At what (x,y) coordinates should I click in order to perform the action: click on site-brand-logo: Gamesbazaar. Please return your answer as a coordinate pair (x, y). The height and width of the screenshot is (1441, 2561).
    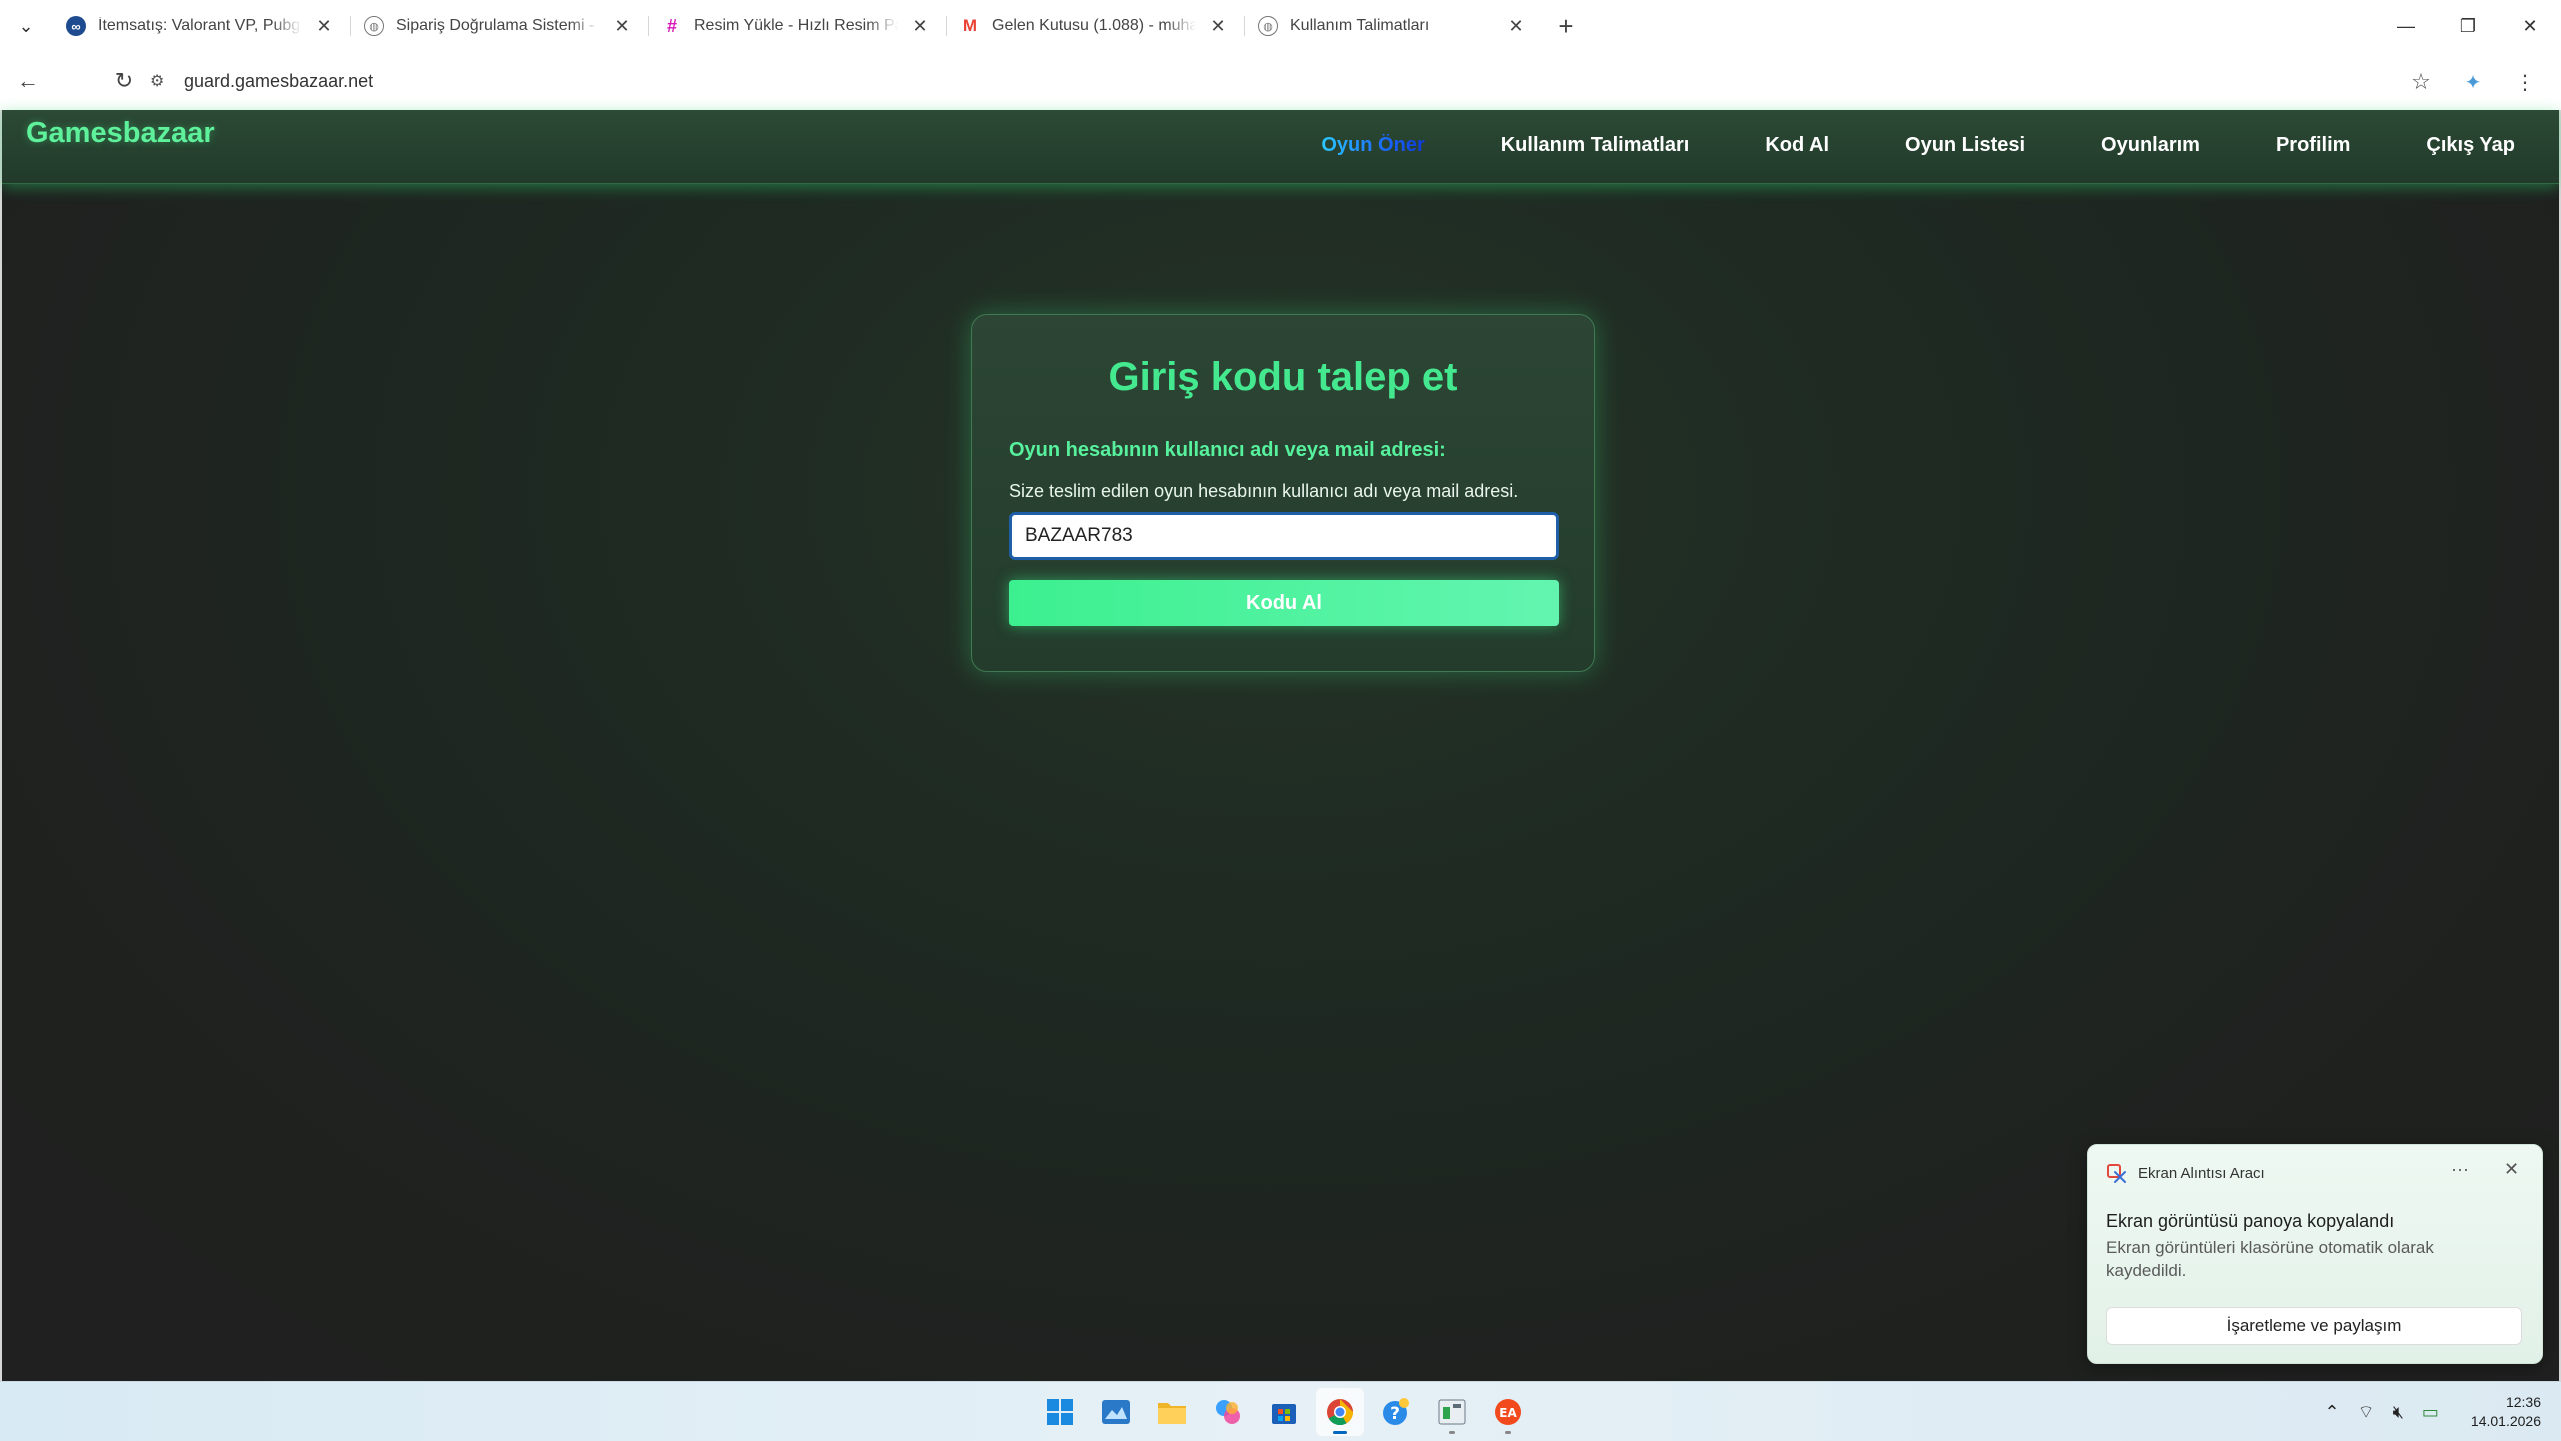
    Looking at the image, I should click on (120, 133).